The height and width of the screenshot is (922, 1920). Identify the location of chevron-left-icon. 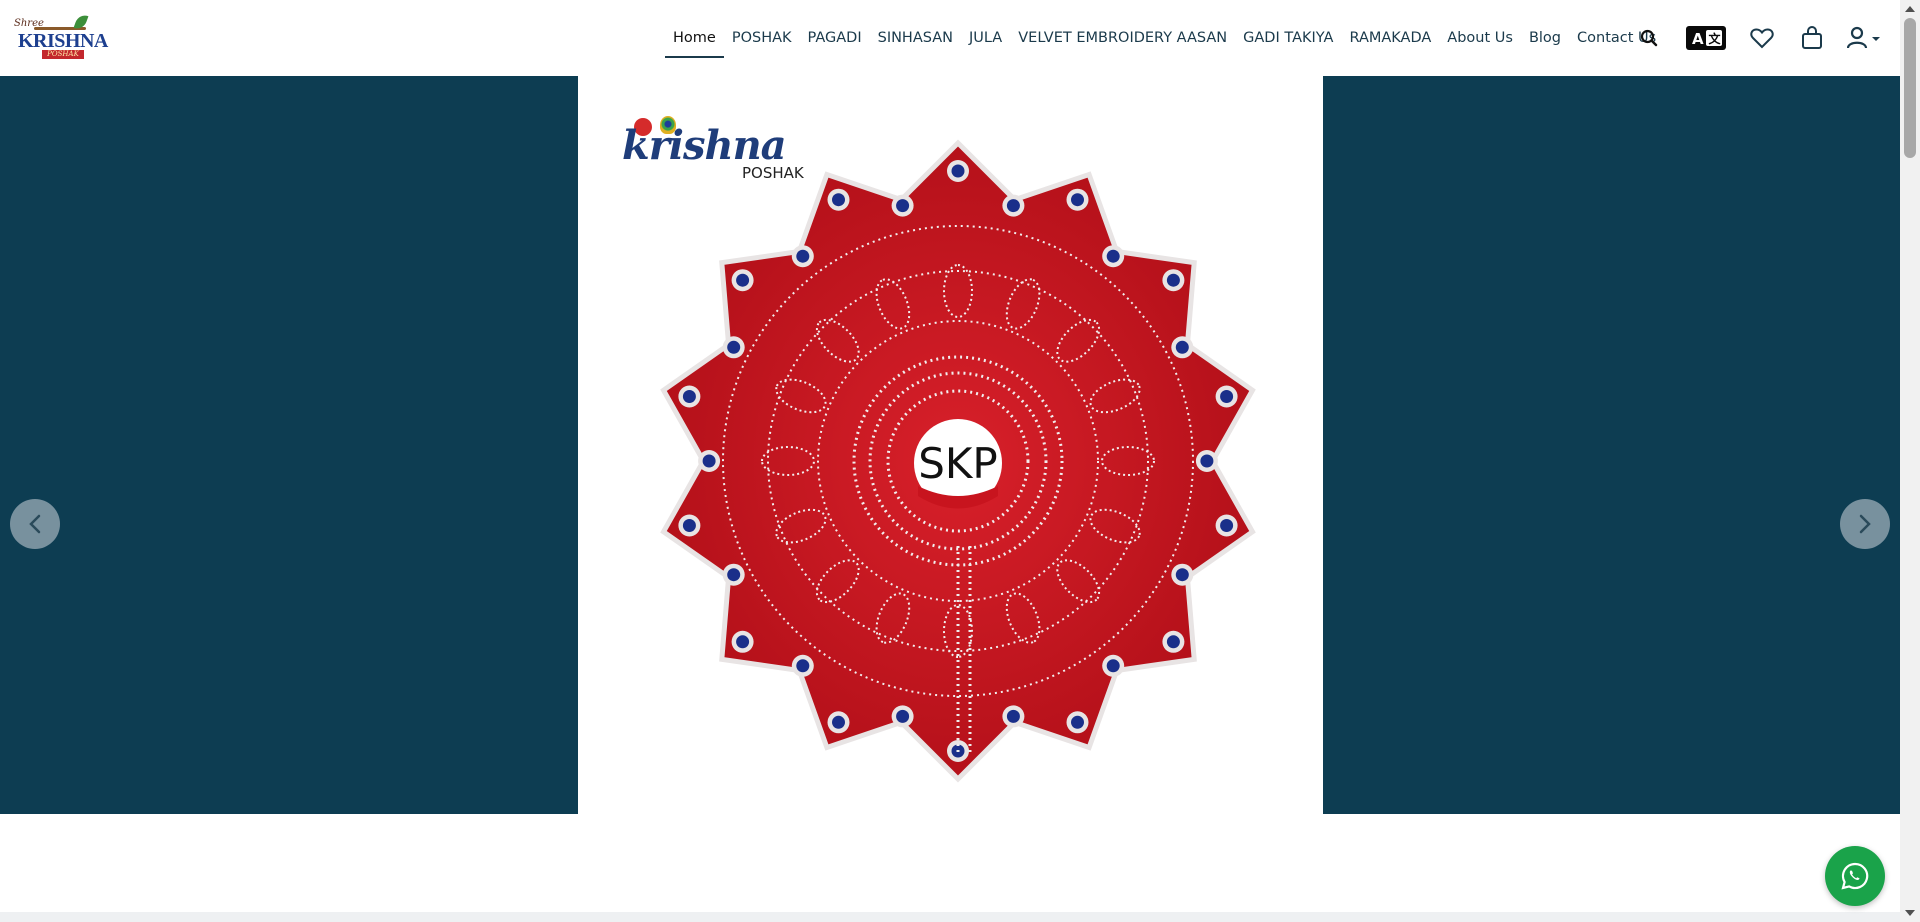
(35, 524).